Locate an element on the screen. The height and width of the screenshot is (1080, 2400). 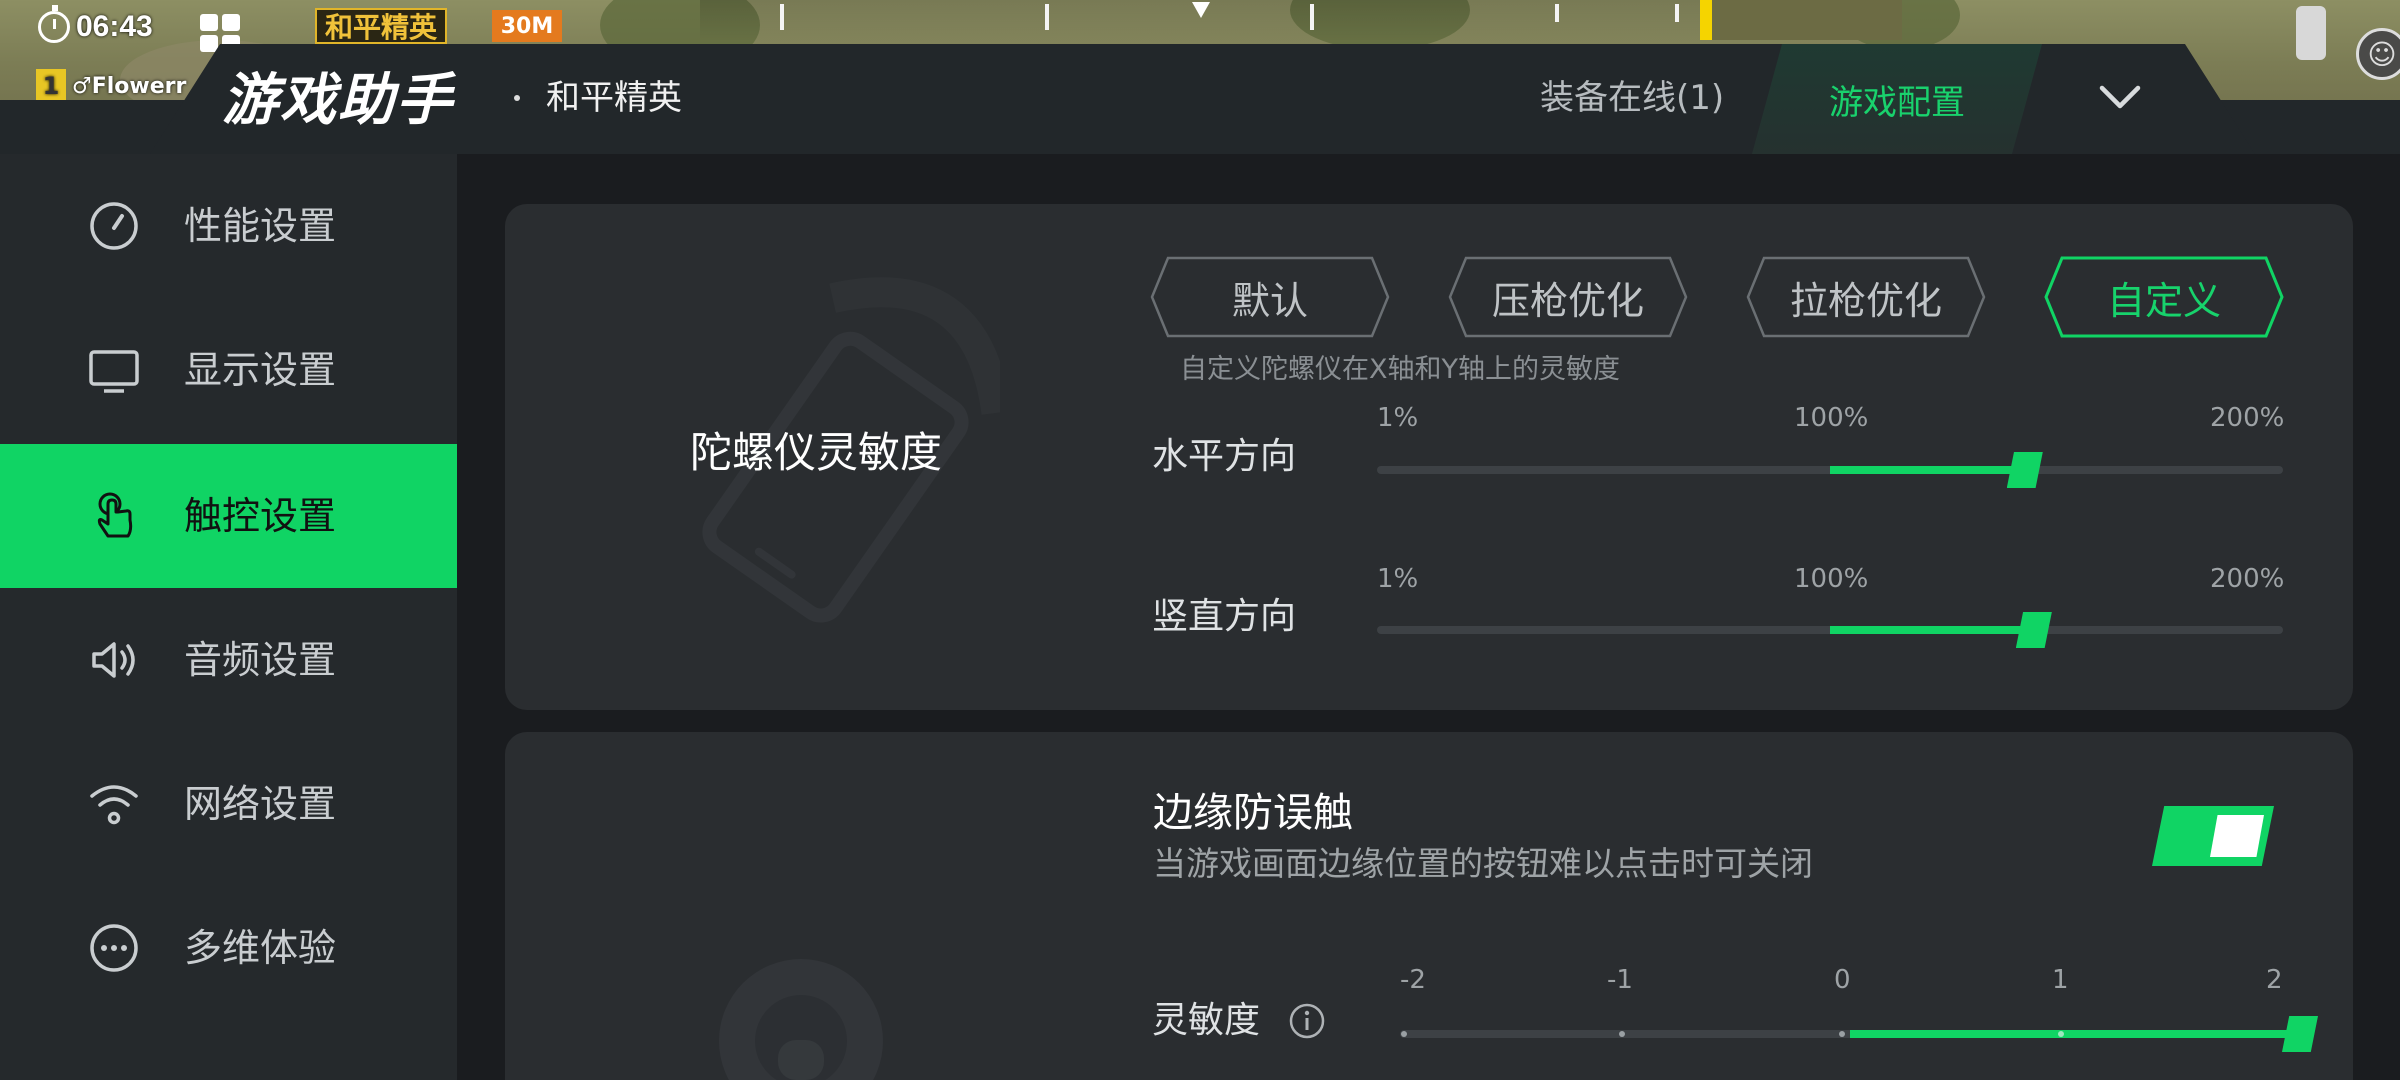
title-separator-dot is located at coordinates (517, 98).